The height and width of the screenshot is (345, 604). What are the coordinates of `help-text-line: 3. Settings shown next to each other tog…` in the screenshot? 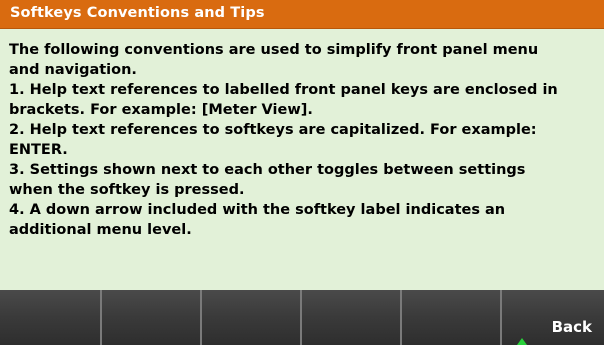 It's located at (267, 170).